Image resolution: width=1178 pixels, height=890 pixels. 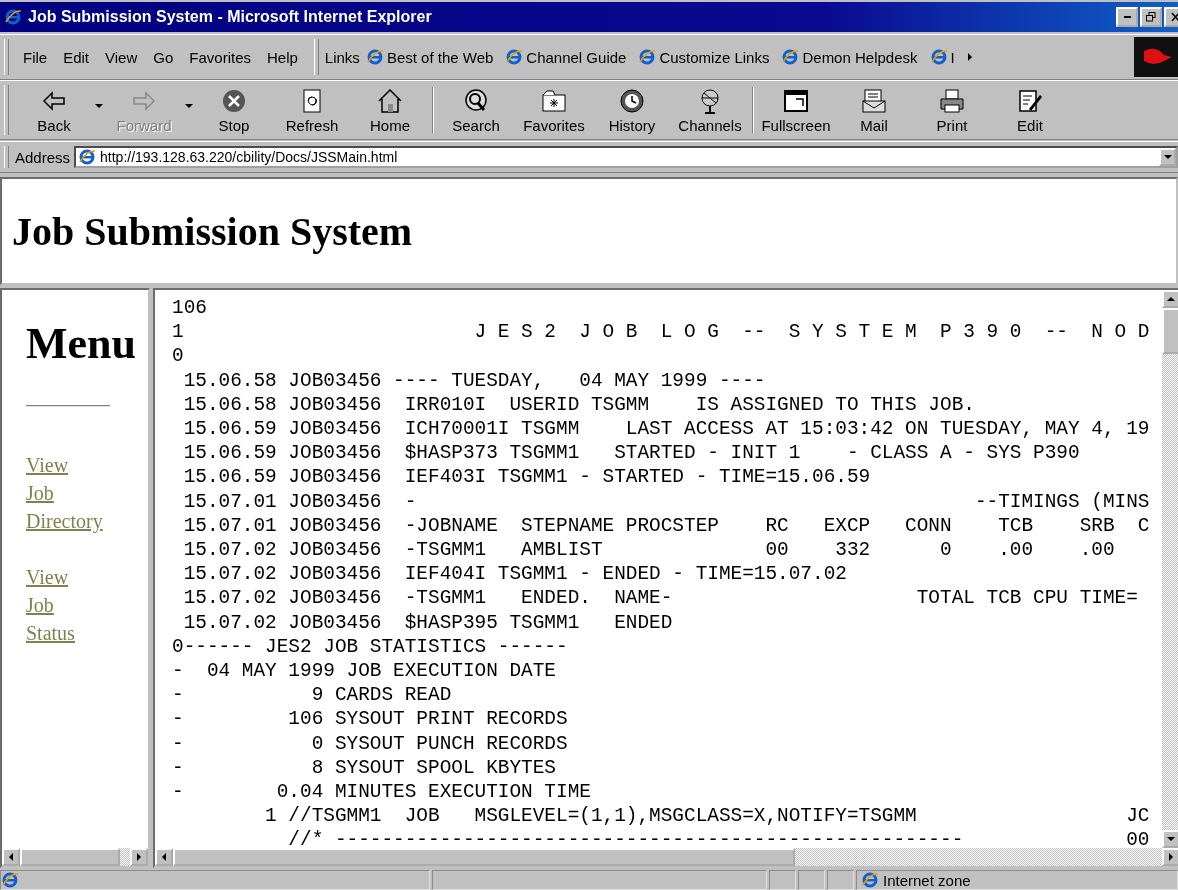 What do you see at coordinates (515, 574) in the screenshot?
I see `log-line: 15.07.02 JOB03456 IEF404I TSGMM1 - ENDED - TIME=15.07.02` at bounding box center [515, 574].